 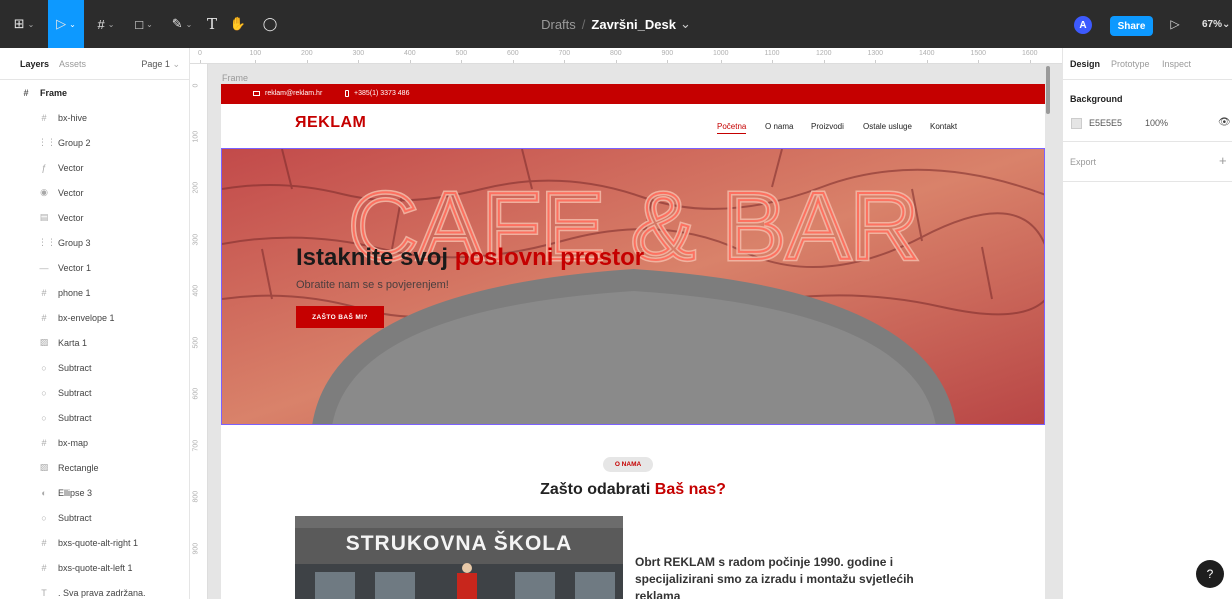 What do you see at coordinates (1176, 64) in the screenshot?
I see `tab-inspect: Inspect` at bounding box center [1176, 64].